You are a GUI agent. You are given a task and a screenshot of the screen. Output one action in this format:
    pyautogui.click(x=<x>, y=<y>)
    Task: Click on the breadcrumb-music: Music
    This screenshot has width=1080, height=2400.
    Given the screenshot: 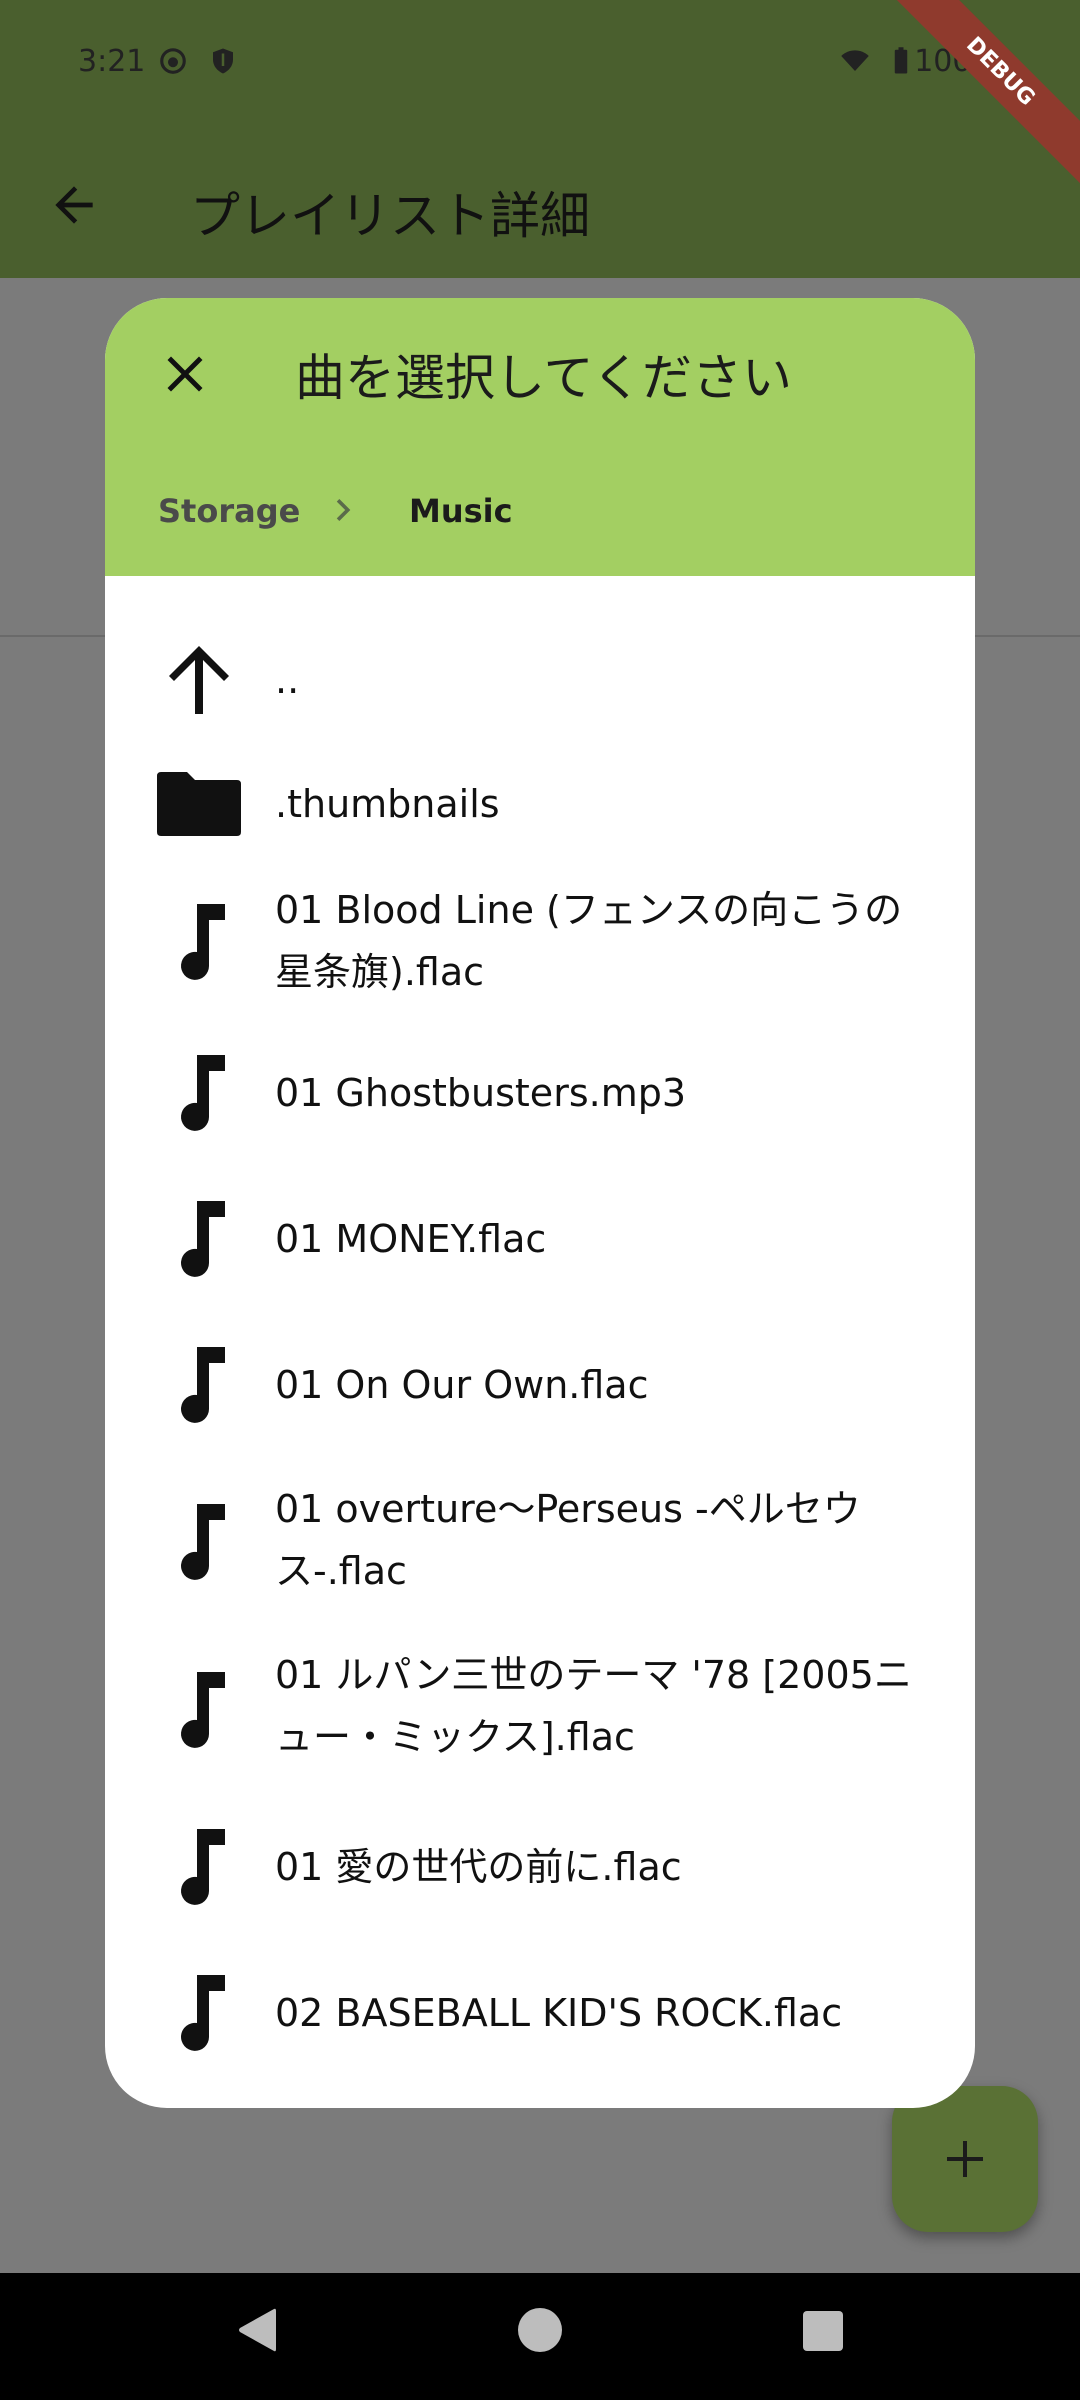 What is the action you would take?
    pyautogui.click(x=461, y=511)
    